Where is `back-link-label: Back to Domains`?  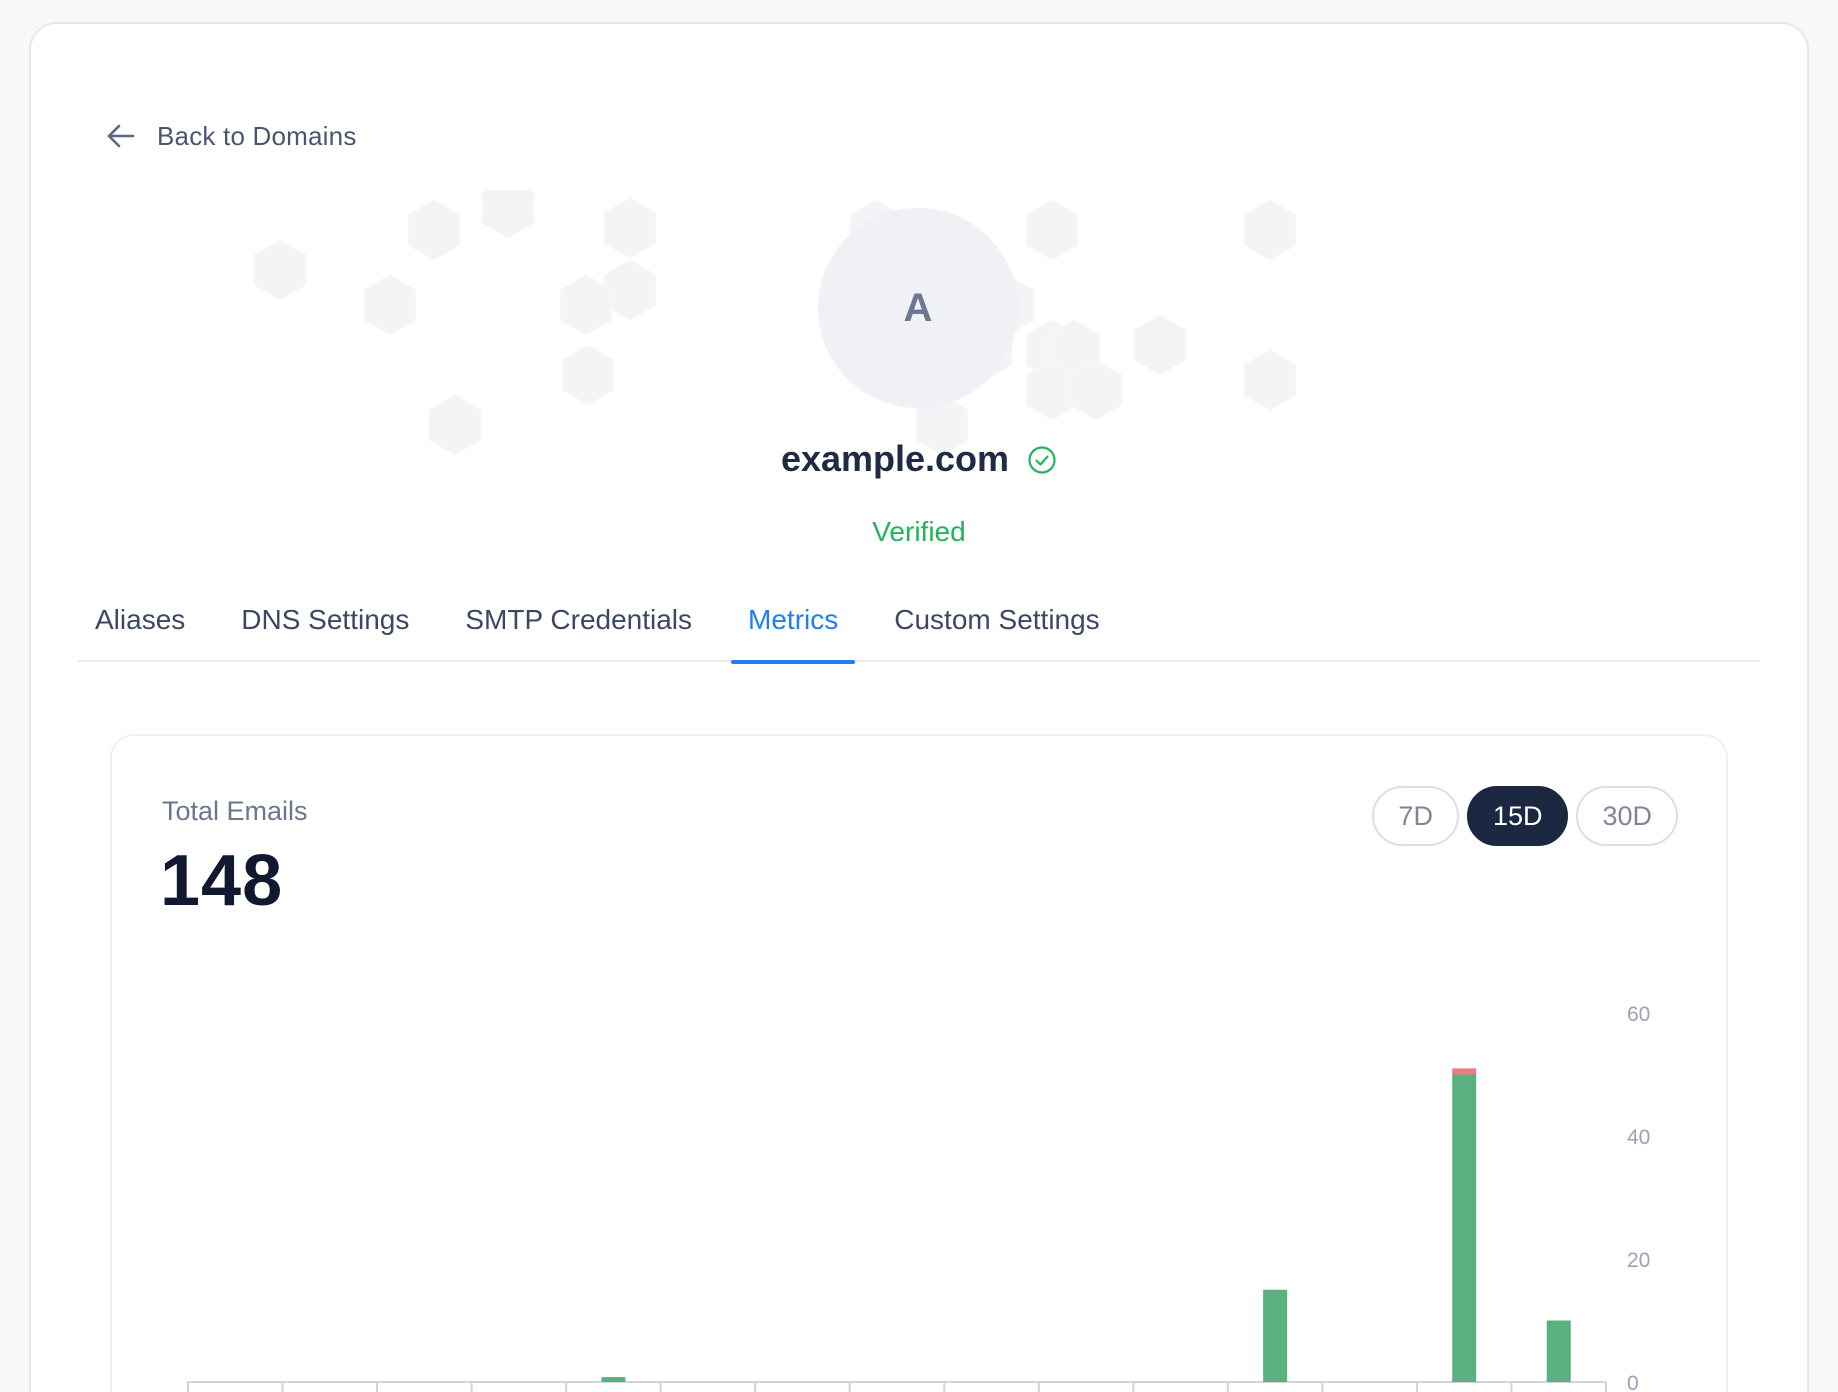 back-link-label: Back to Domains is located at coordinates (257, 135).